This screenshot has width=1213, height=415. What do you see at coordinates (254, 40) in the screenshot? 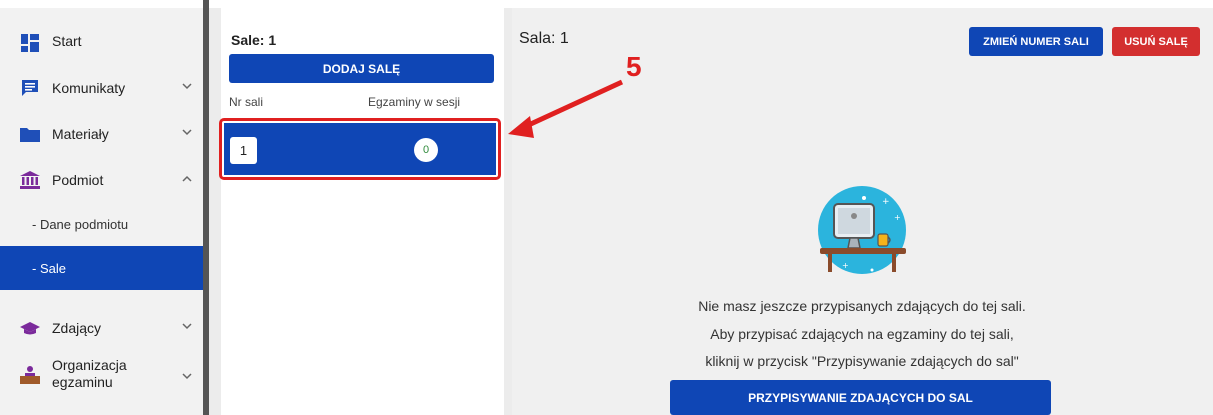
I see `rooms-count-title: Sale: 1` at bounding box center [254, 40].